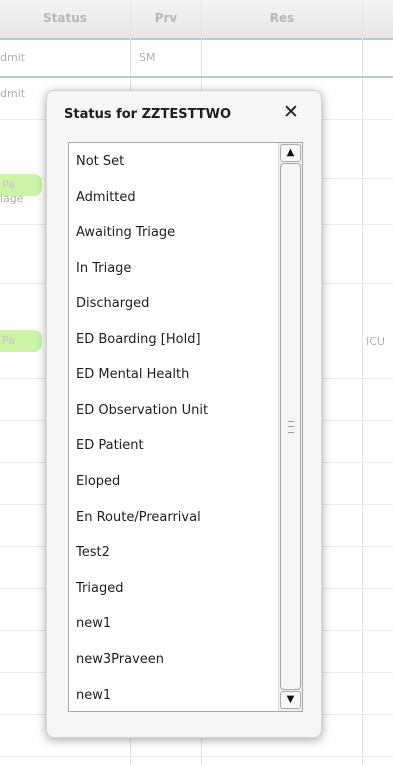 Image resolution: width=393 pixels, height=765 pixels. What do you see at coordinates (147, 114) in the screenshot?
I see `popup-title: Status for ZZTESTTWO` at bounding box center [147, 114].